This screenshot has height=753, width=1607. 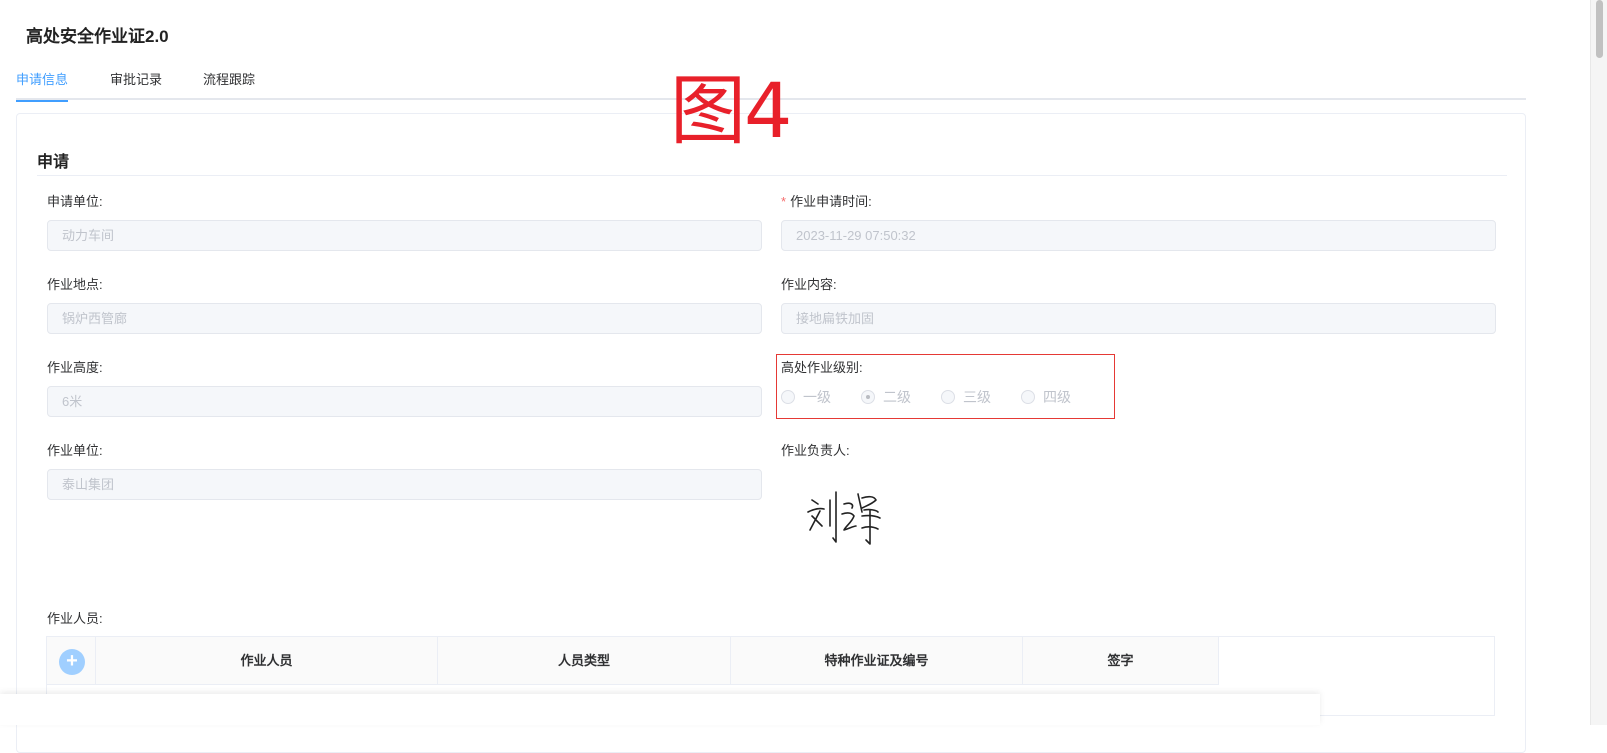 What do you see at coordinates (784, 201) in the screenshot?
I see `required-mark: *` at bounding box center [784, 201].